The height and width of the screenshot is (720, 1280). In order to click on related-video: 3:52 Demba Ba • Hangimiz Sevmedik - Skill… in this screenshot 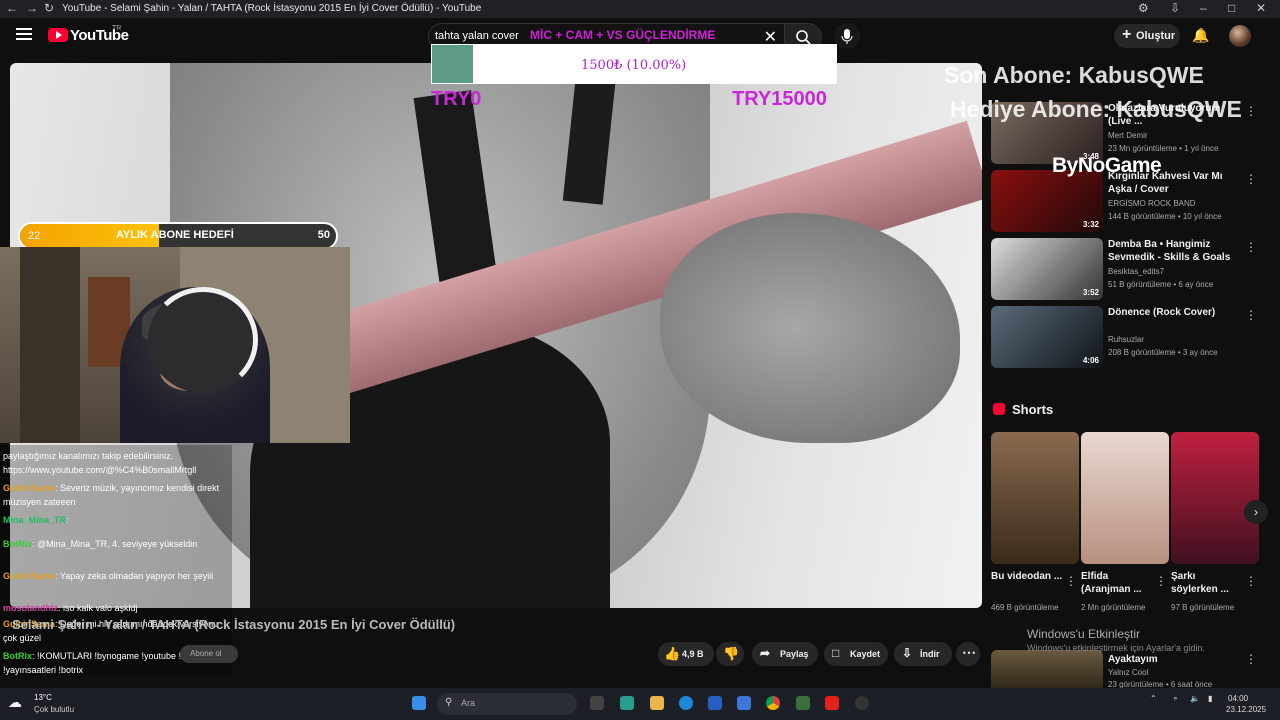, I will do `click(1126, 269)`.